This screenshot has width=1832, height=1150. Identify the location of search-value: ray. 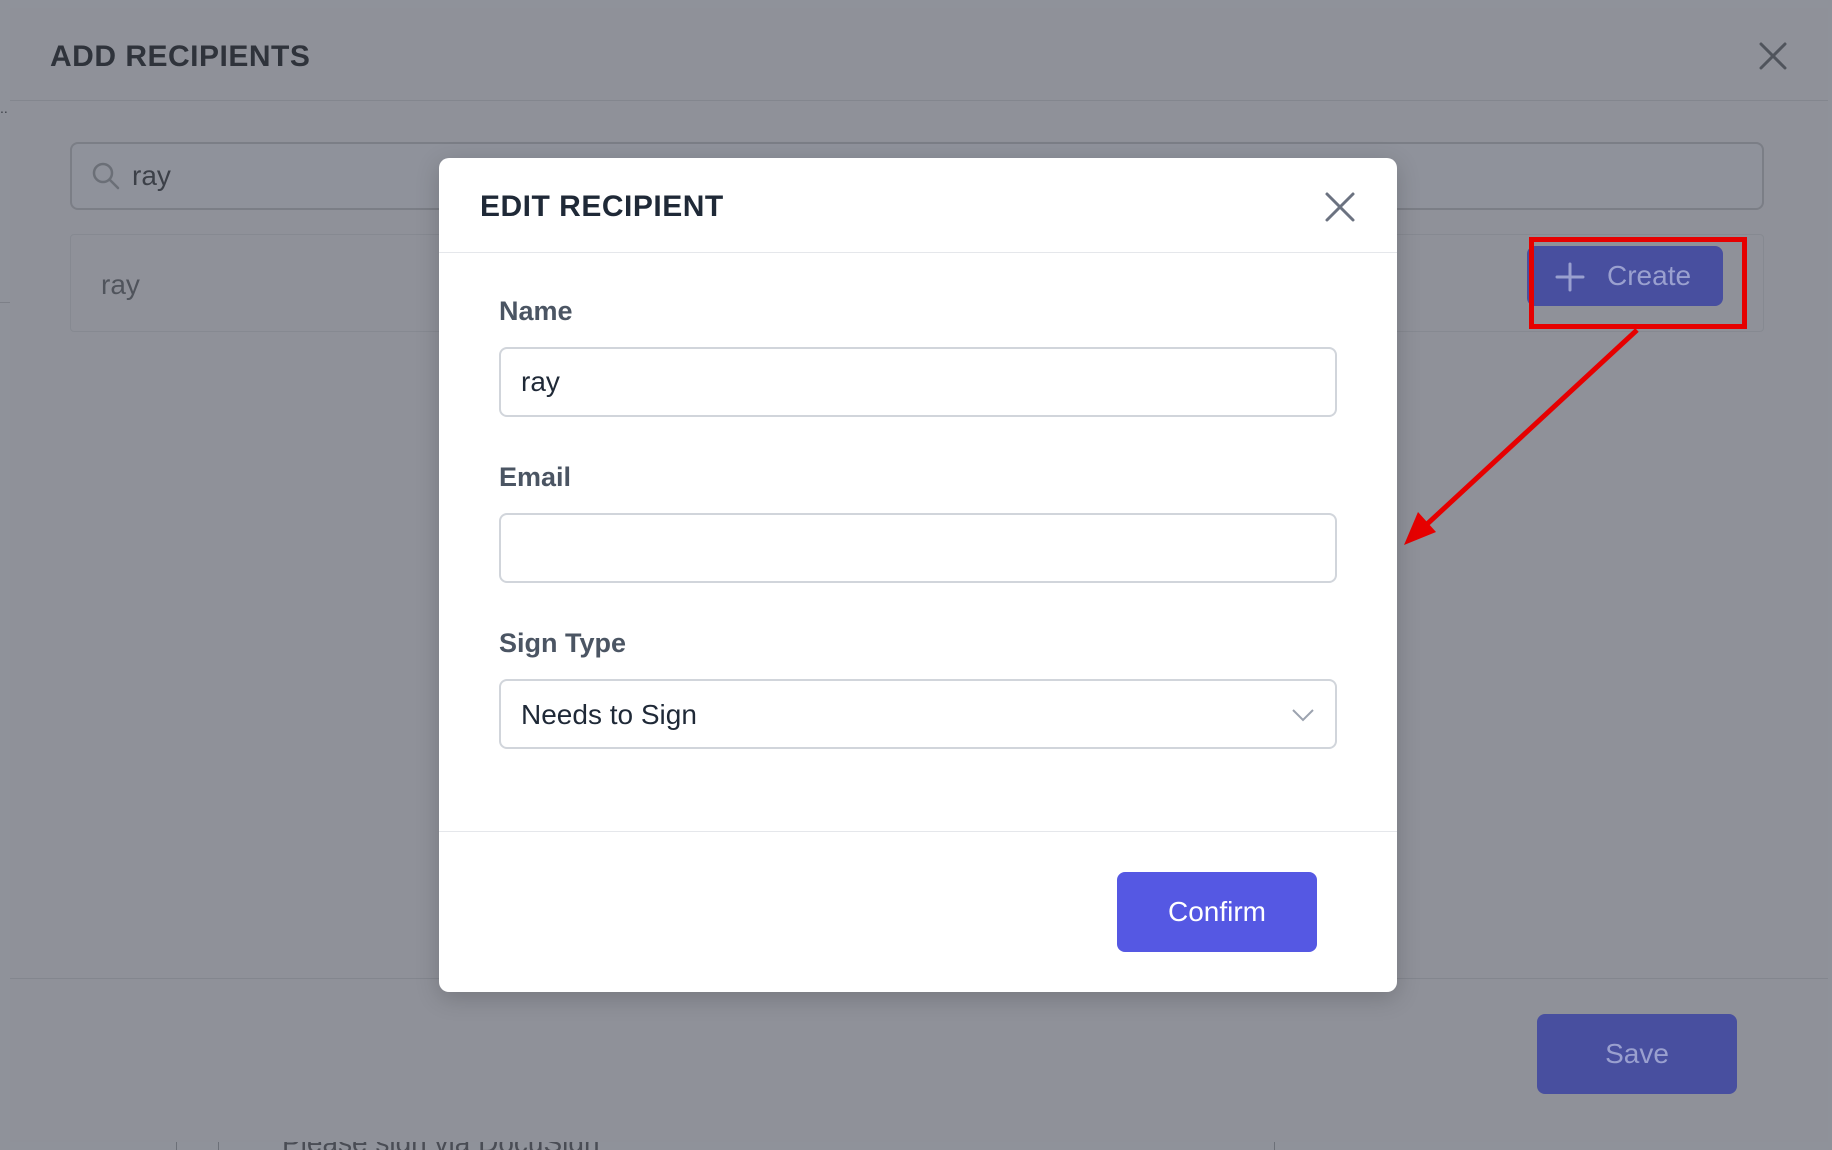
(151, 175).